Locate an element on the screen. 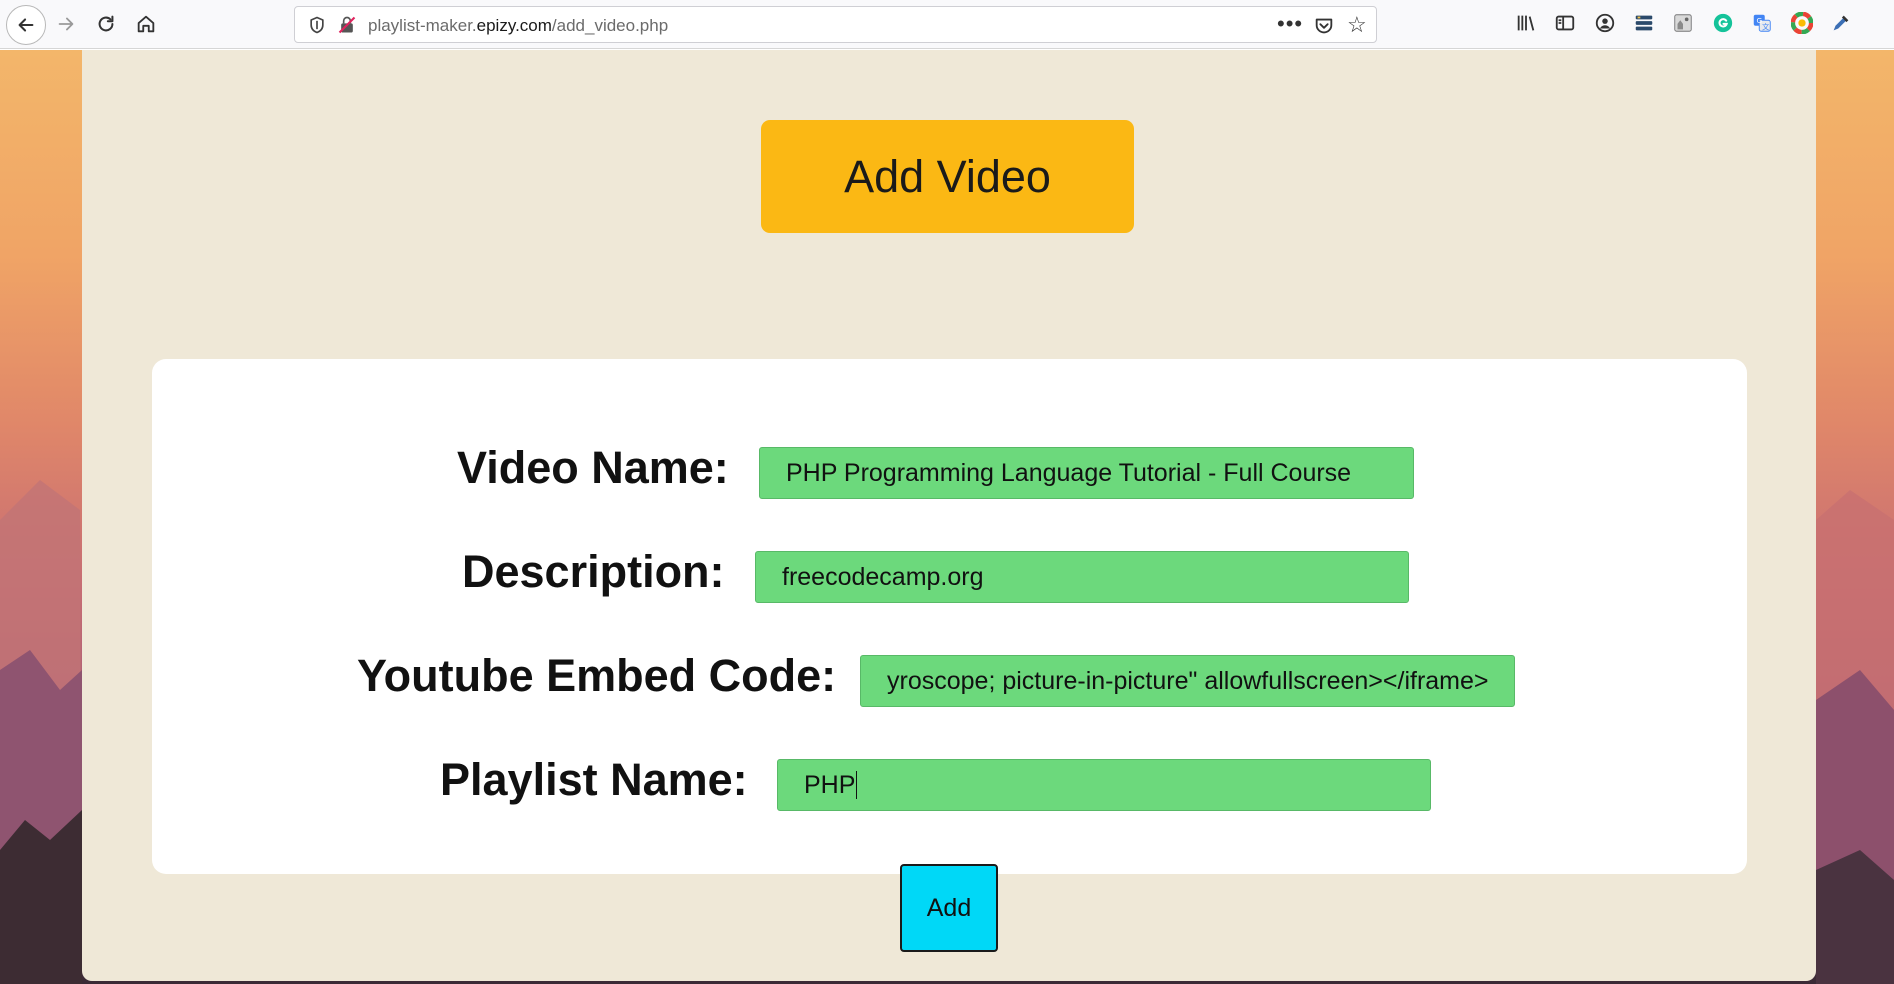 This screenshot has height=984, width=1894. forward-arrow-icon is located at coordinates (66, 24).